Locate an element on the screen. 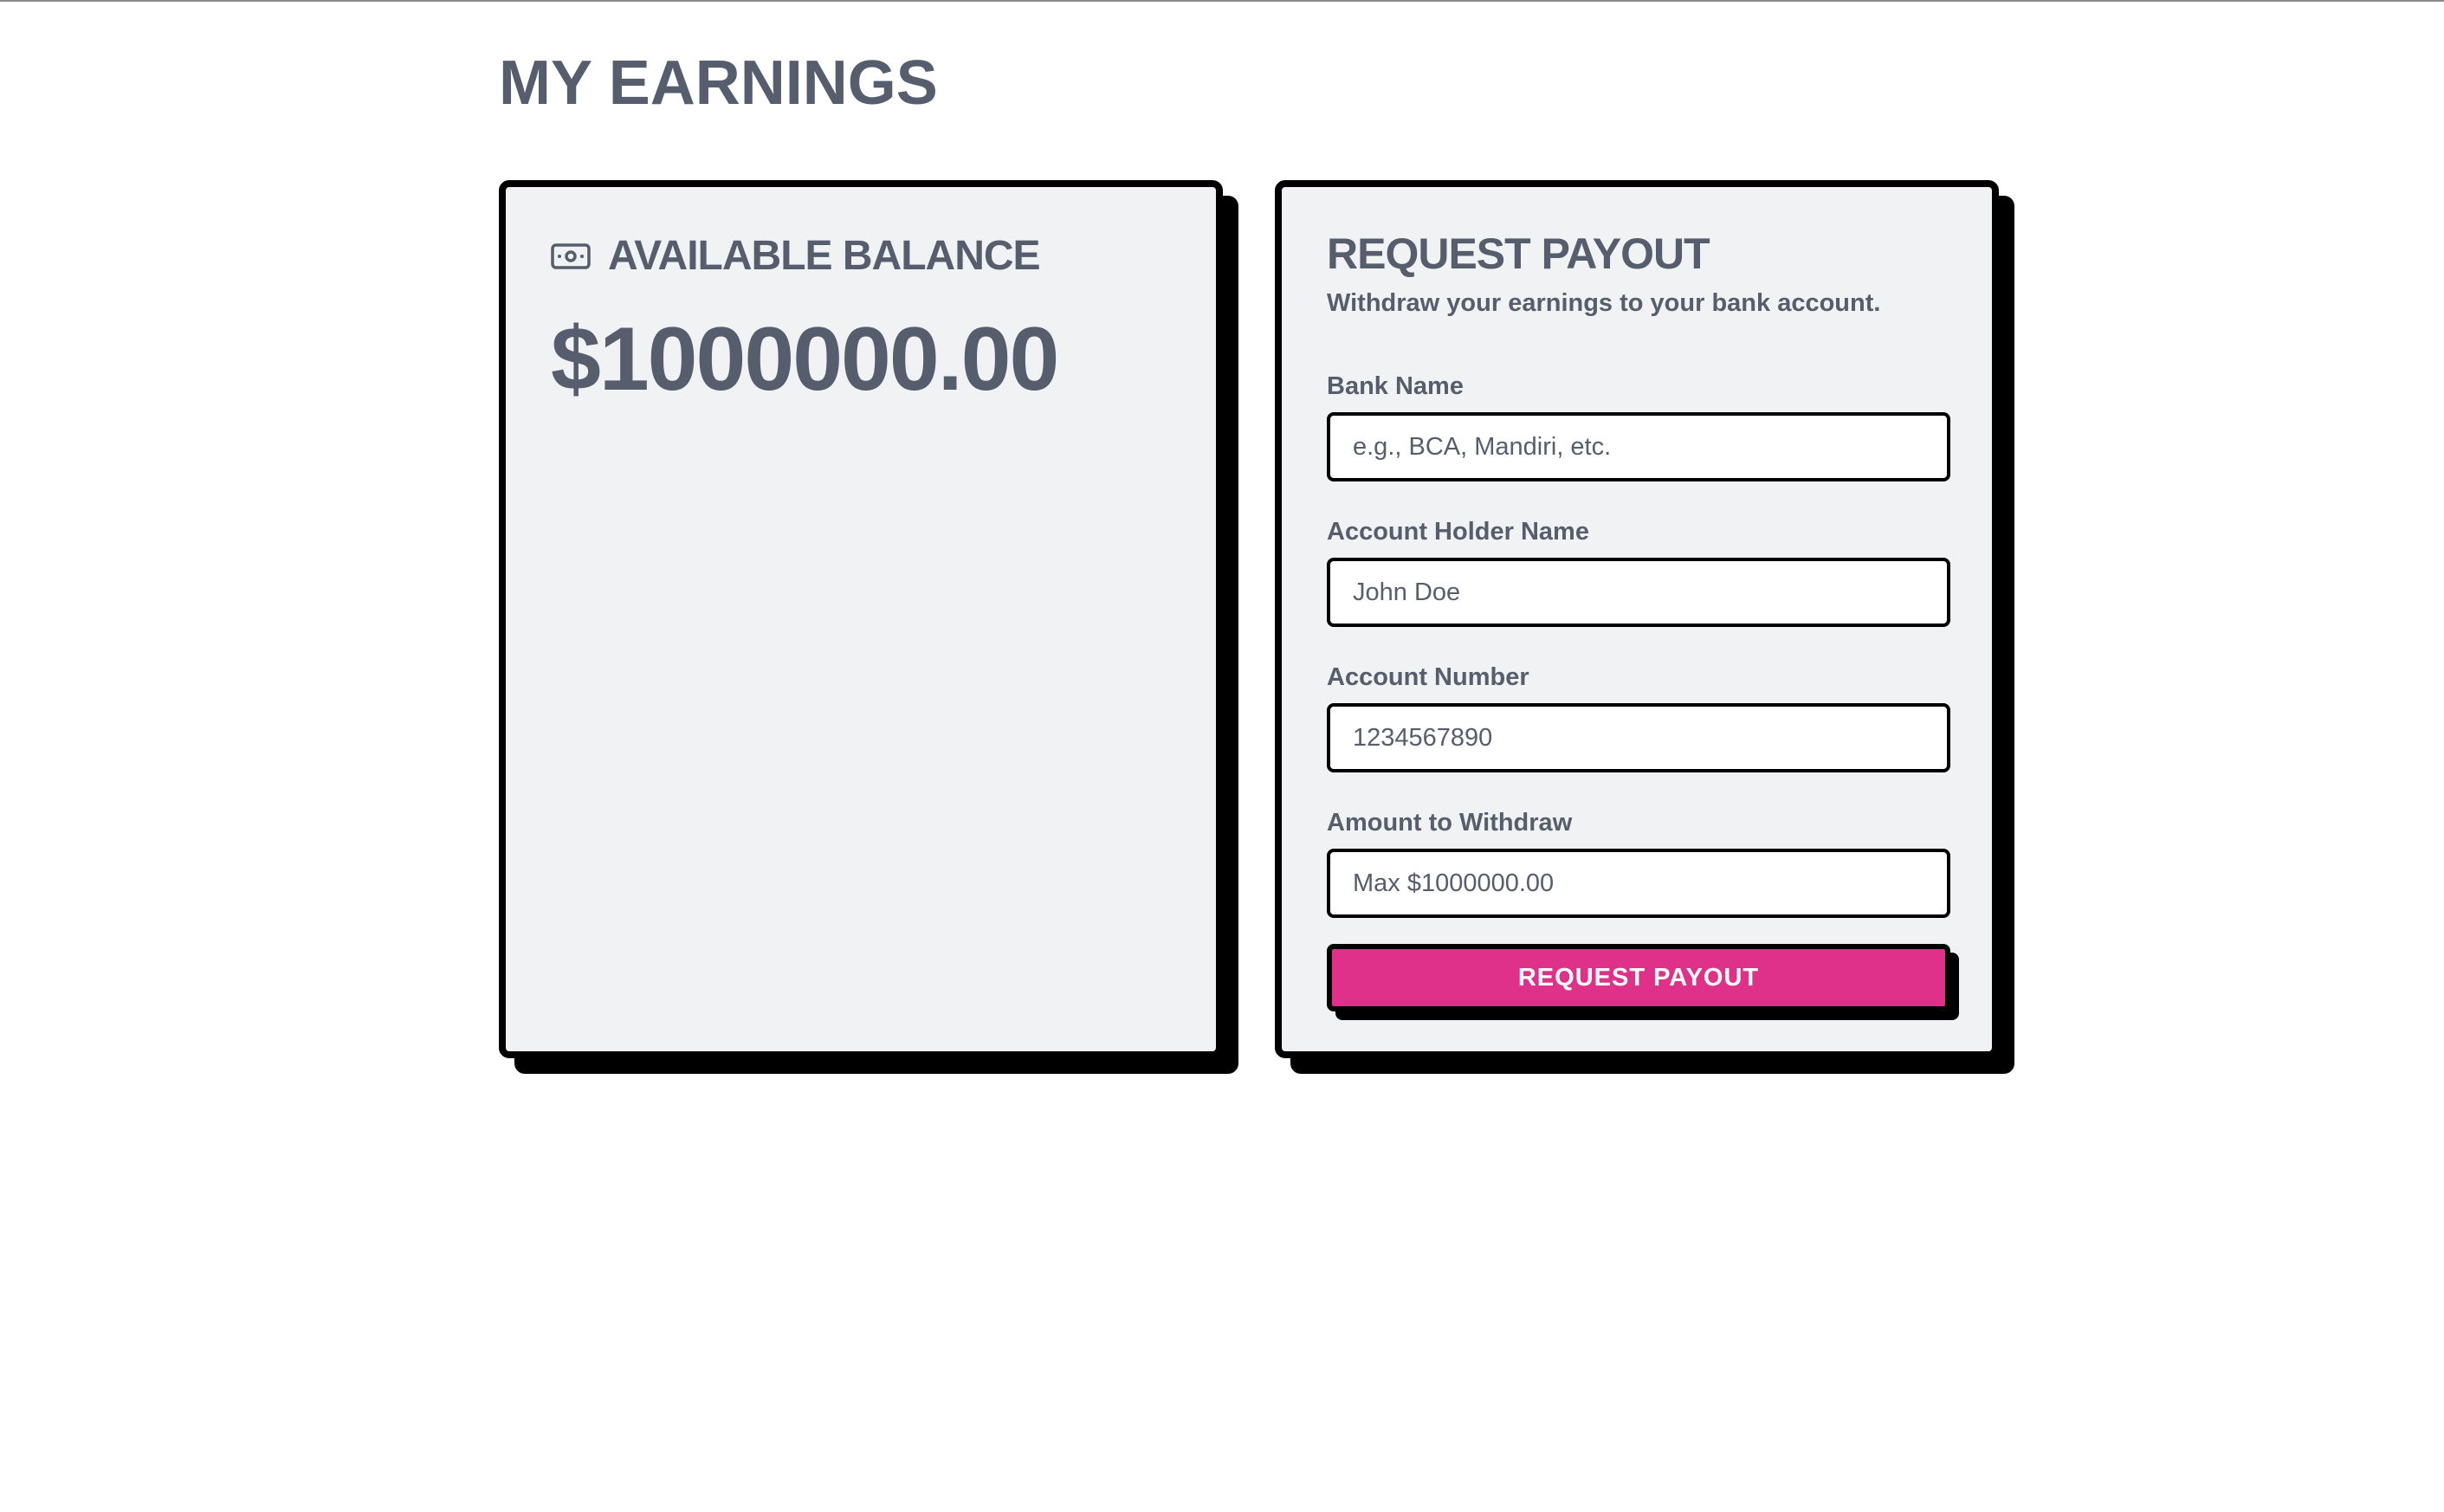 This screenshot has width=2444, height=1512. bank-name-input is located at coordinates (1638, 446).